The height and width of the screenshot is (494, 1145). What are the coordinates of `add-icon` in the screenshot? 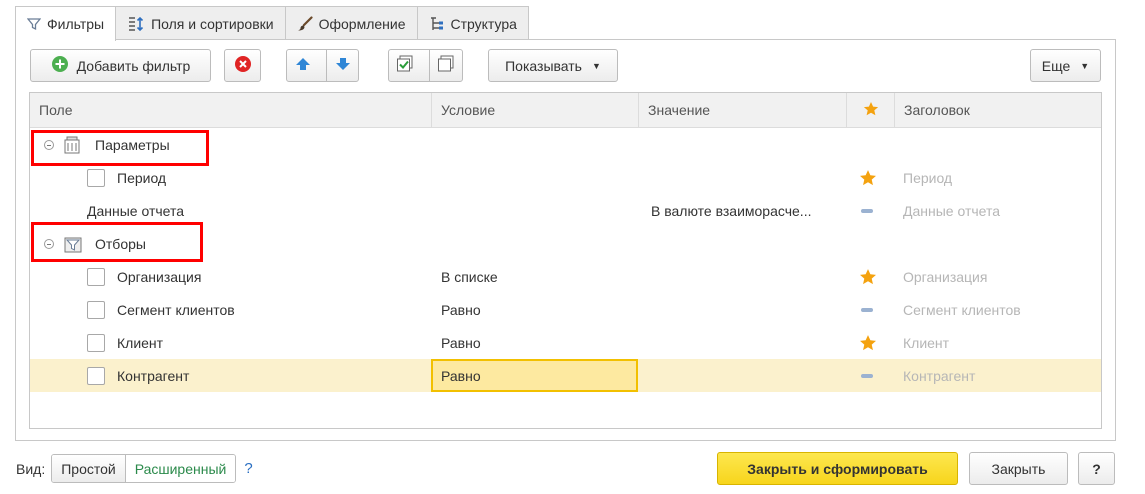 It's located at (60, 65).